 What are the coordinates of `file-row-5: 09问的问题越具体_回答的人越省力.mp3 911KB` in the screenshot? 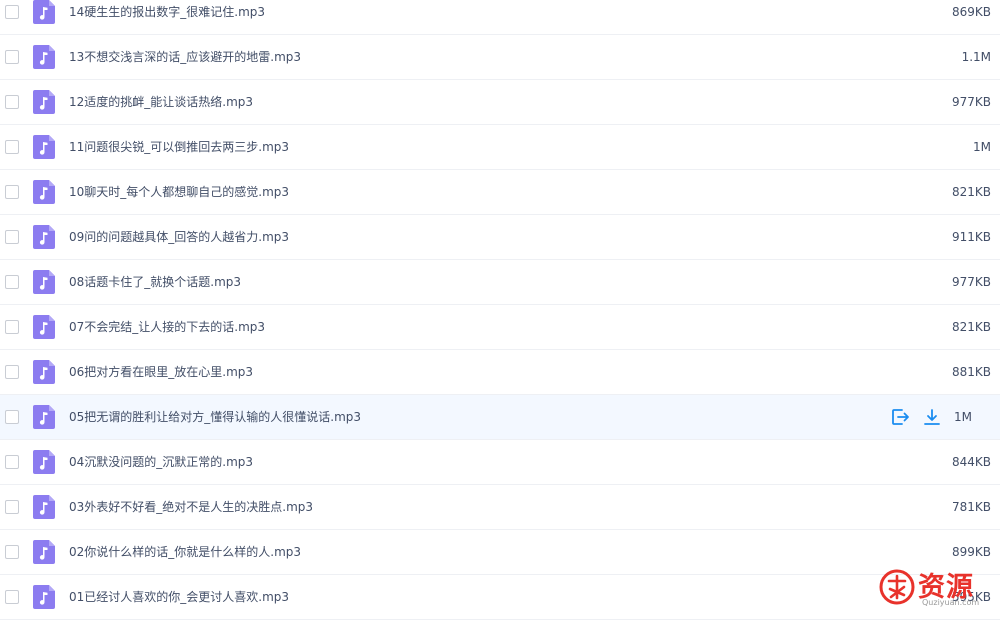 It's located at (500, 237).